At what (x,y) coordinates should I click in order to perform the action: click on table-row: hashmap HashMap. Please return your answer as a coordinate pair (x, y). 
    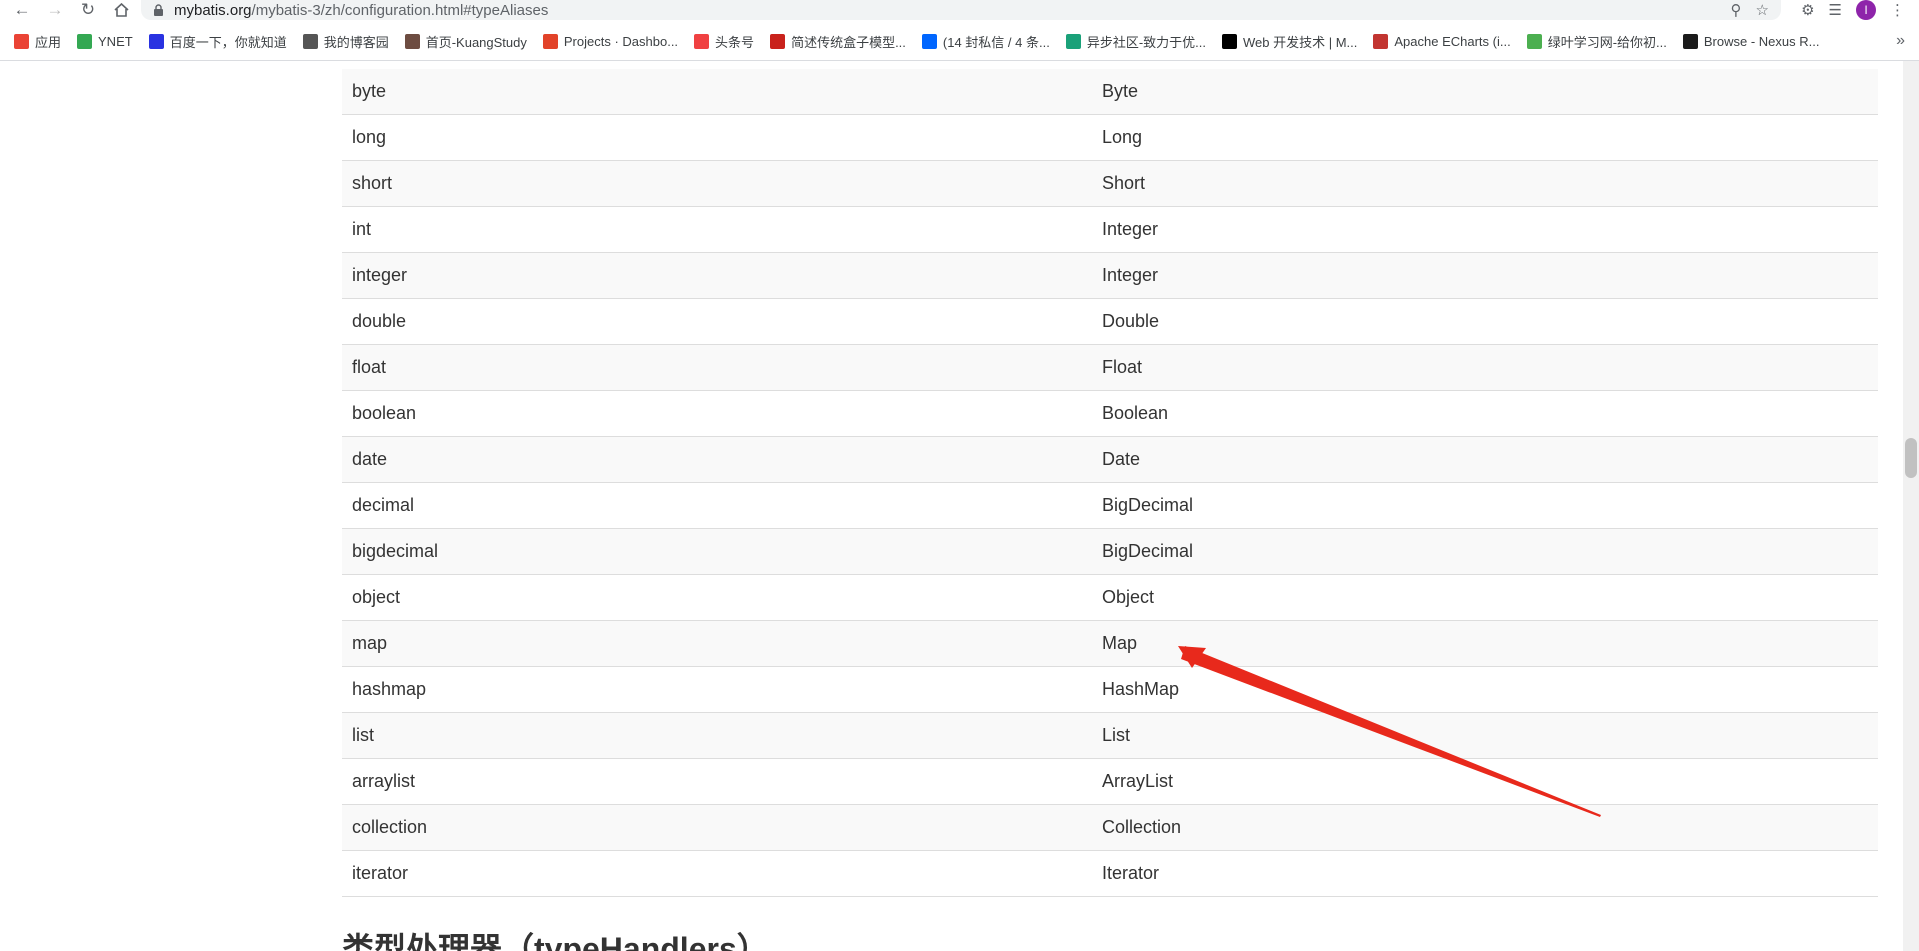
    Looking at the image, I should click on (1110, 689).